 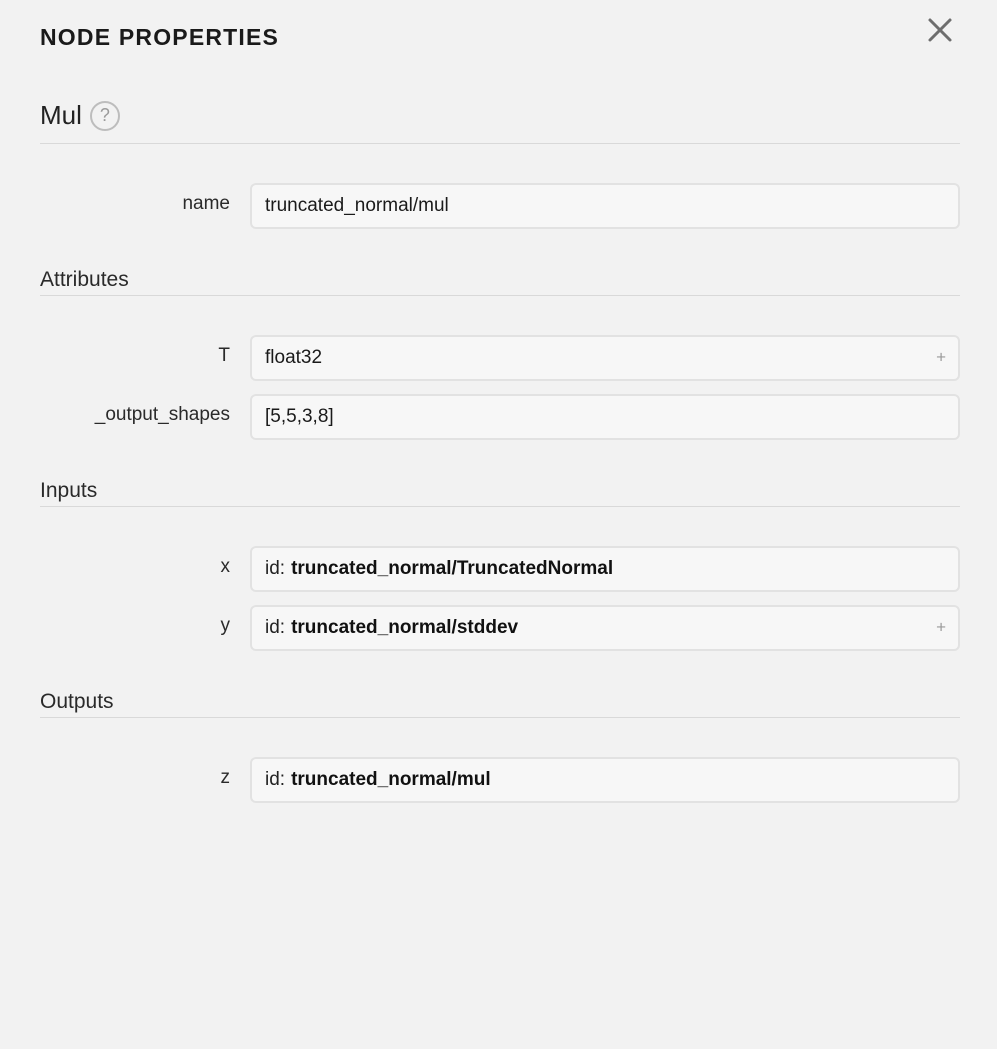 I want to click on output-value-z: truncated_normal/mul, so click(x=391, y=779).